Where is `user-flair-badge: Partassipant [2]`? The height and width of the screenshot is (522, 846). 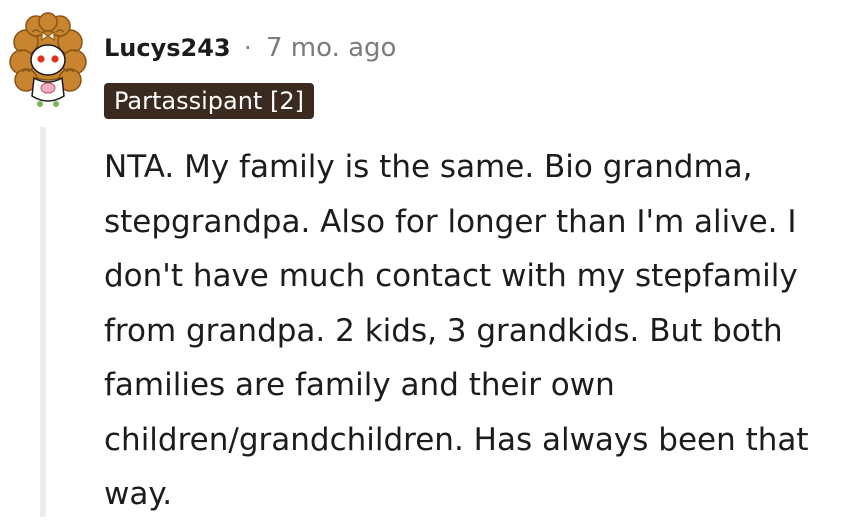 user-flair-badge: Partassipant [2] is located at coordinates (209, 101).